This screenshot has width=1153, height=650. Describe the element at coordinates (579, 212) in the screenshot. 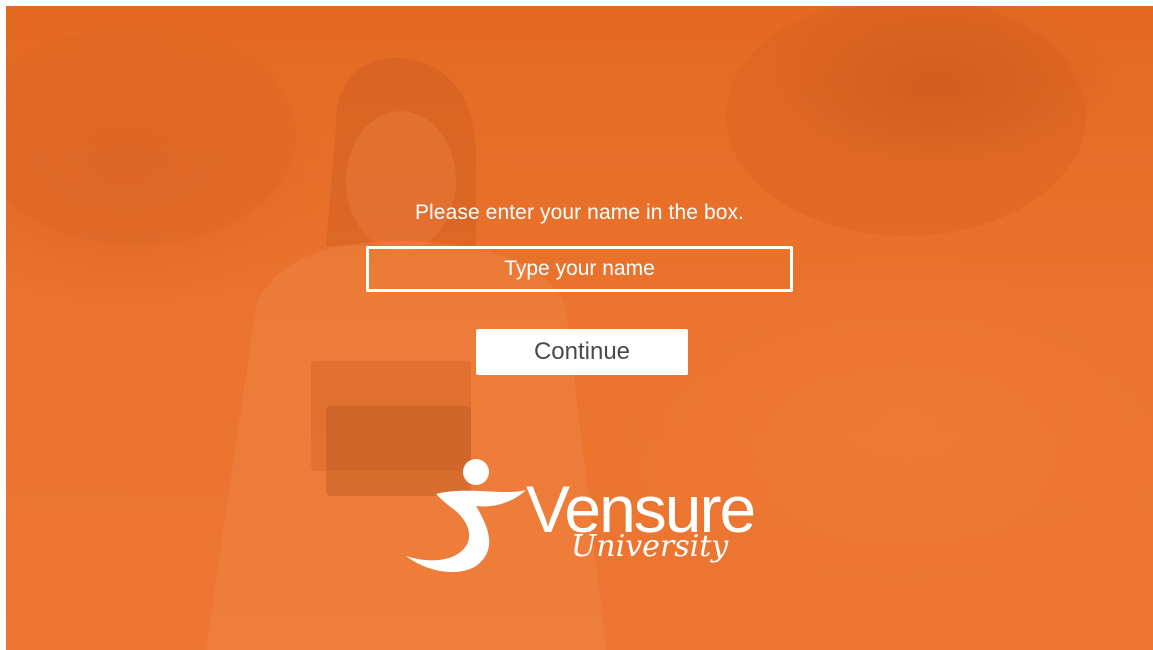

I see `instruction-text: Please enter your name in the box.` at that location.